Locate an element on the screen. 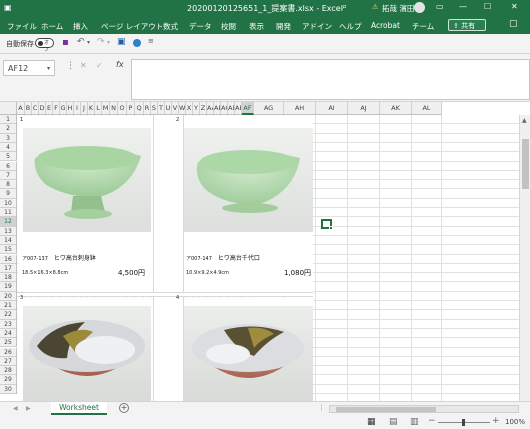 This screenshot has width=530, height=429. minimize-button: — is located at coordinates (463, 6).